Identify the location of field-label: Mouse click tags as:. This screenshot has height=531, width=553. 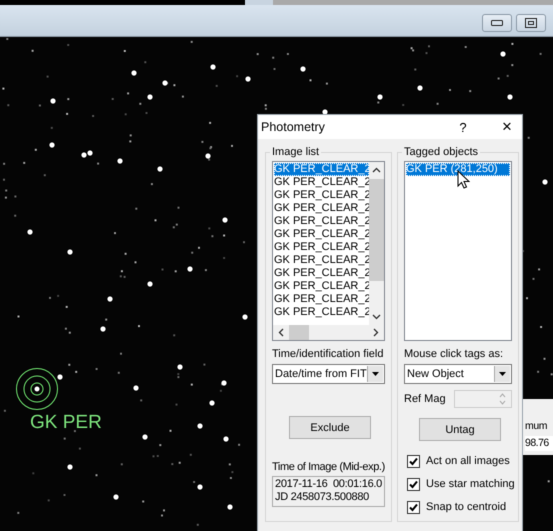
(454, 354).